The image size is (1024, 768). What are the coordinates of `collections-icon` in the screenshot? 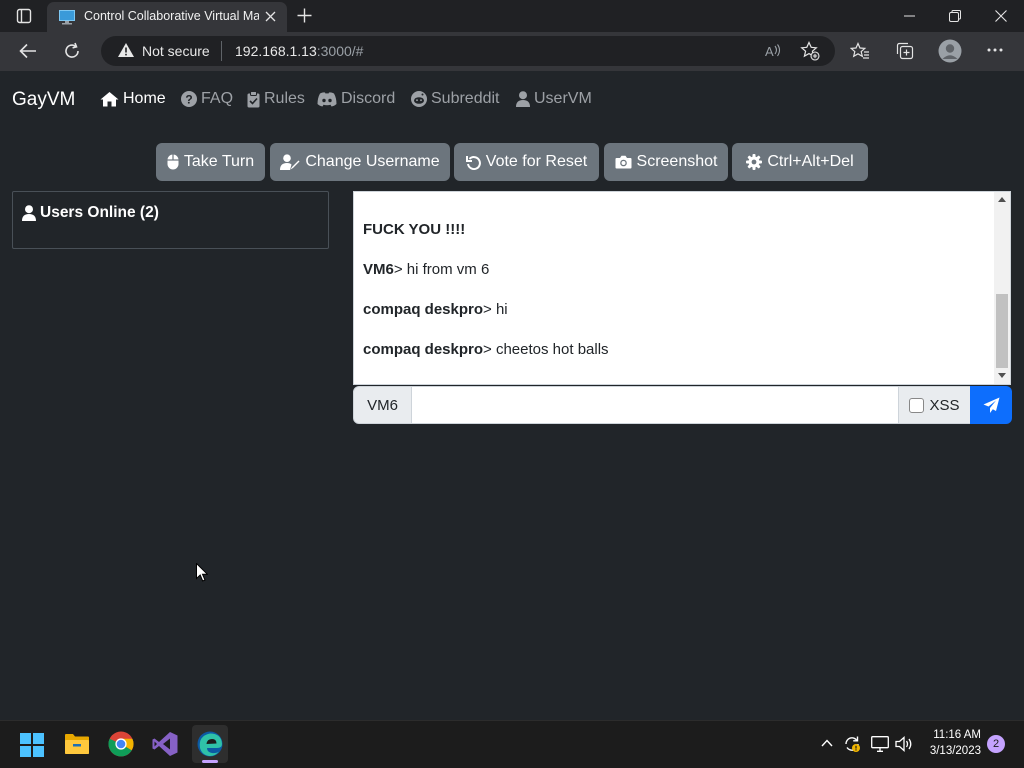 It's located at (905, 51).